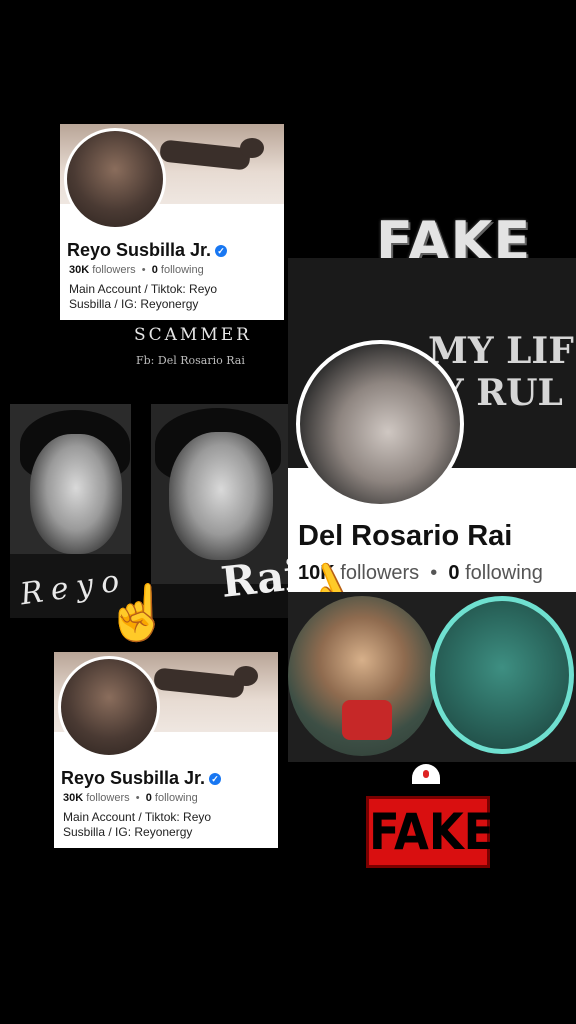 The image size is (576, 1024). Describe the element at coordinates (430, 832) in the screenshot. I see `fake-label-bottom: FAKE` at that location.